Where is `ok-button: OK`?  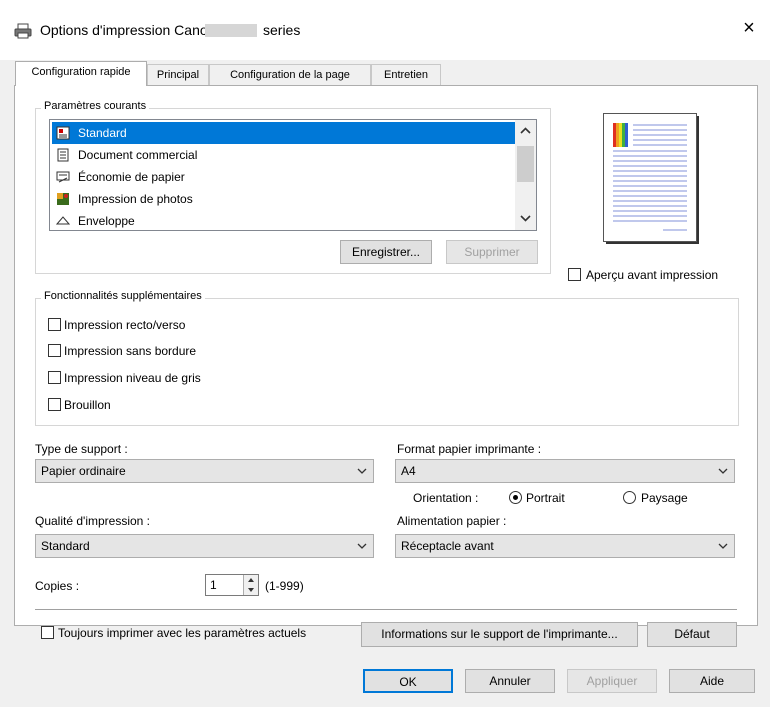
ok-button: OK is located at coordinates (408, 681).